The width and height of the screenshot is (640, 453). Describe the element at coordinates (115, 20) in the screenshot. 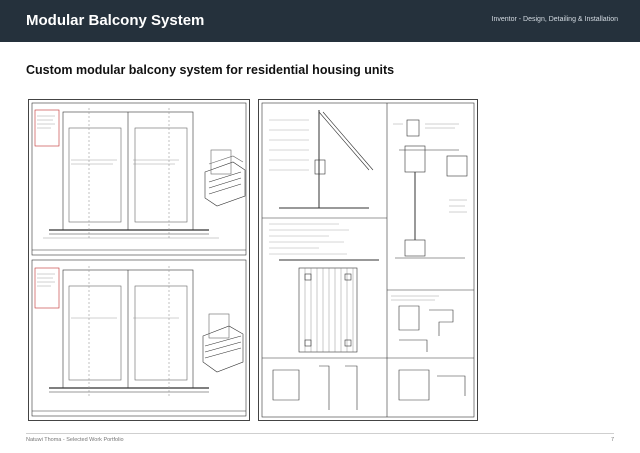

I see `page-title: Modular Balcony System` at that location.